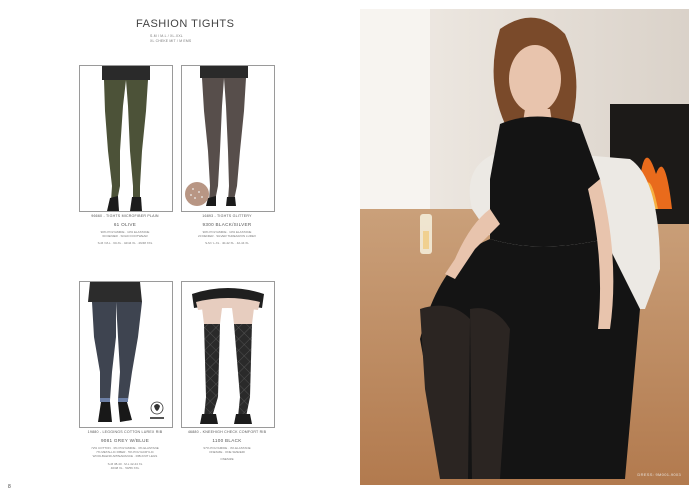  What do you see at coordinates (9, 487) in the screenshot?
I see `page-number: 8` at bounding box center [9, 487].